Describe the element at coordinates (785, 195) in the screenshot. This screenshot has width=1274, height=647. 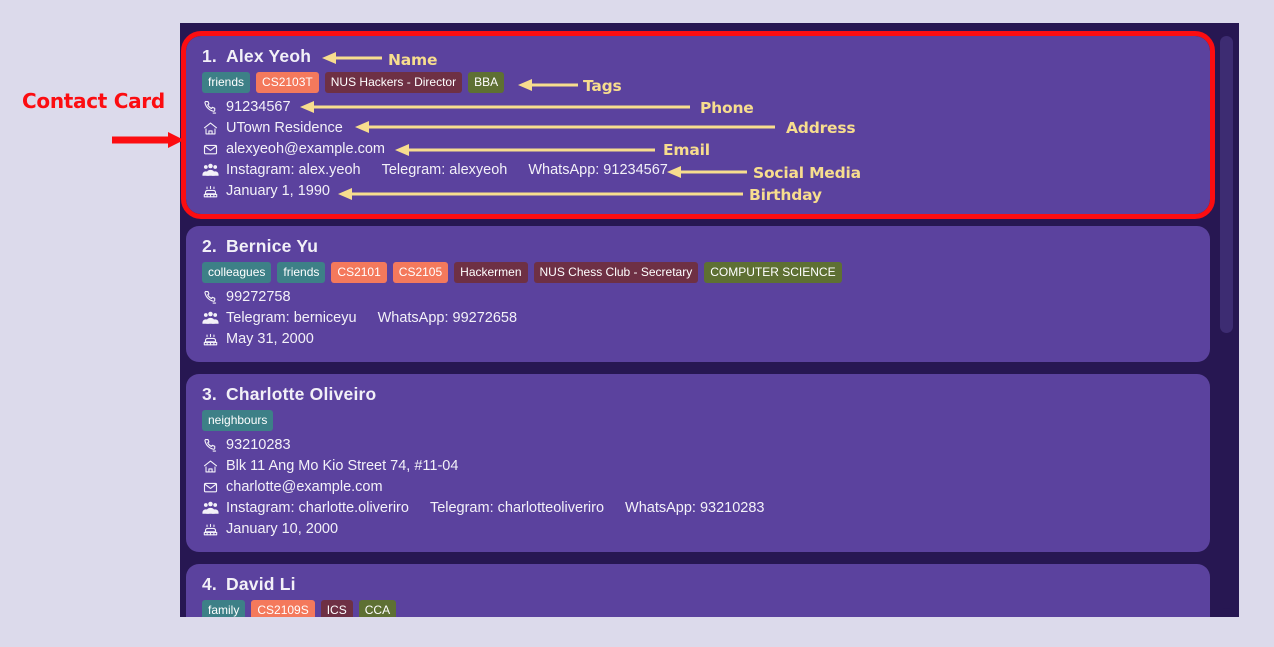
I see `annotation-birthday: Birthday` at that location.